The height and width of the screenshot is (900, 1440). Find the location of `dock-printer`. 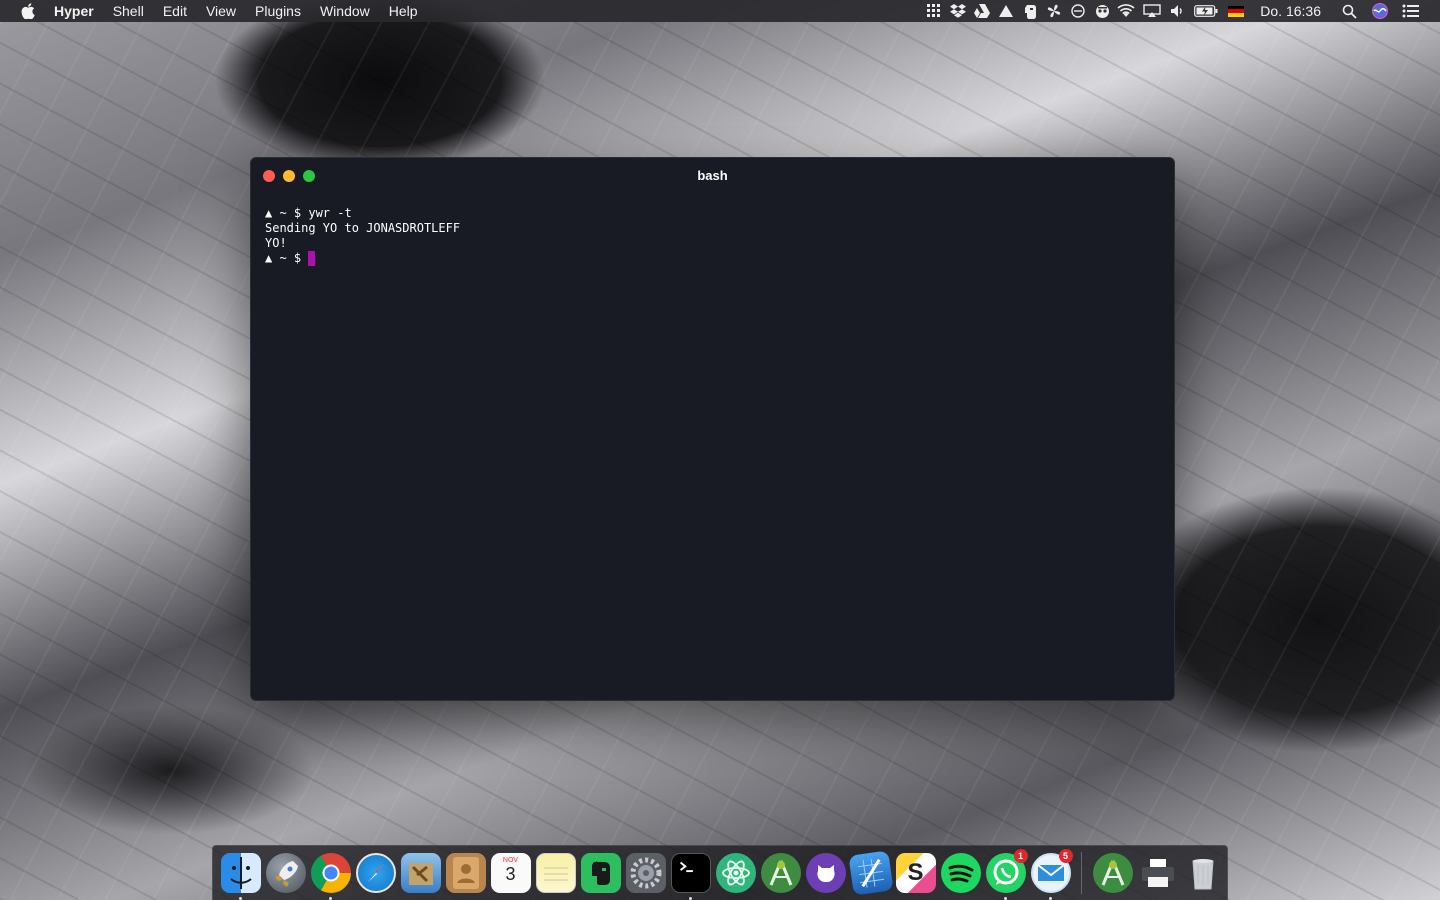

dock-printer is located at coordinates (1158, 873).